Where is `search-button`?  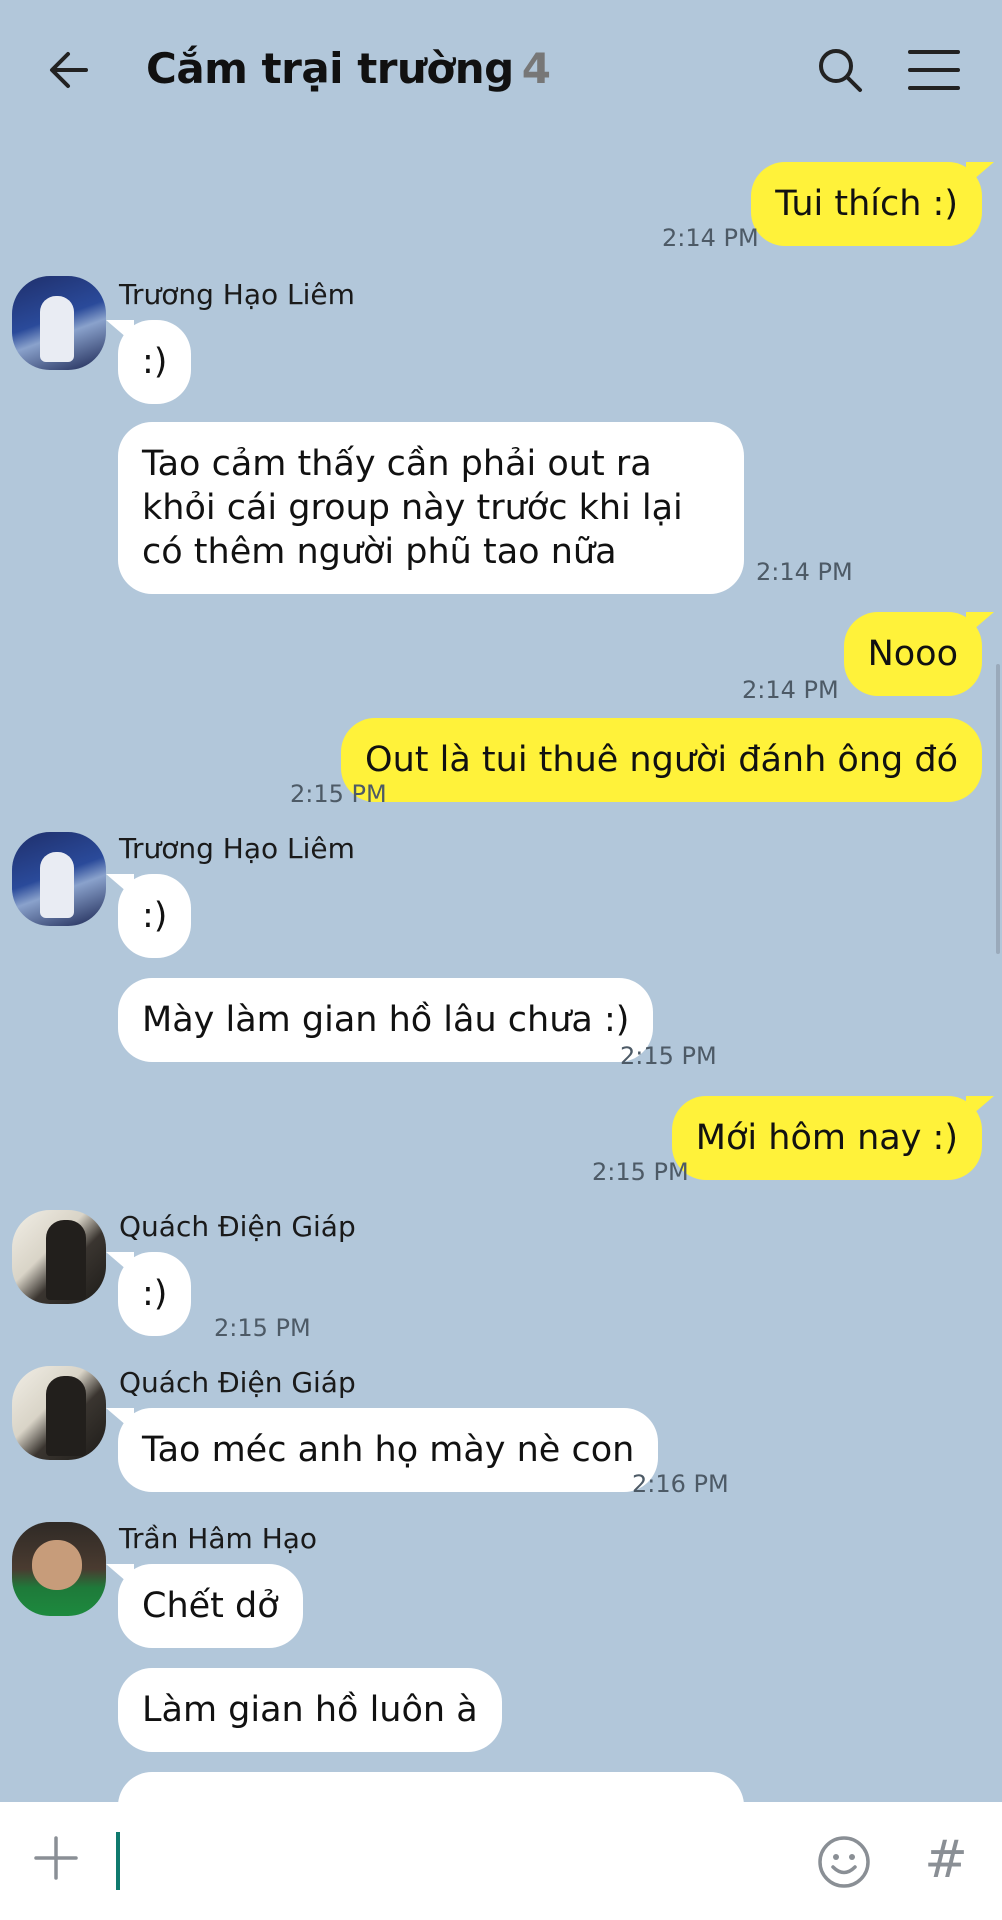 search-button is located at coordinates (840, 70).